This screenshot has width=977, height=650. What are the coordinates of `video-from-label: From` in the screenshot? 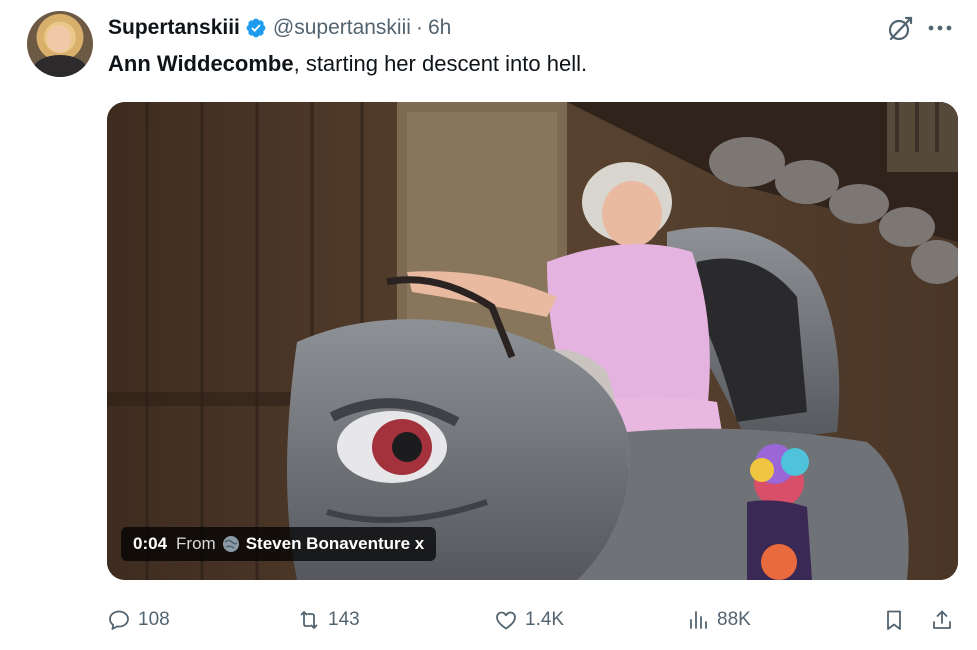 It's located at (196, 543).